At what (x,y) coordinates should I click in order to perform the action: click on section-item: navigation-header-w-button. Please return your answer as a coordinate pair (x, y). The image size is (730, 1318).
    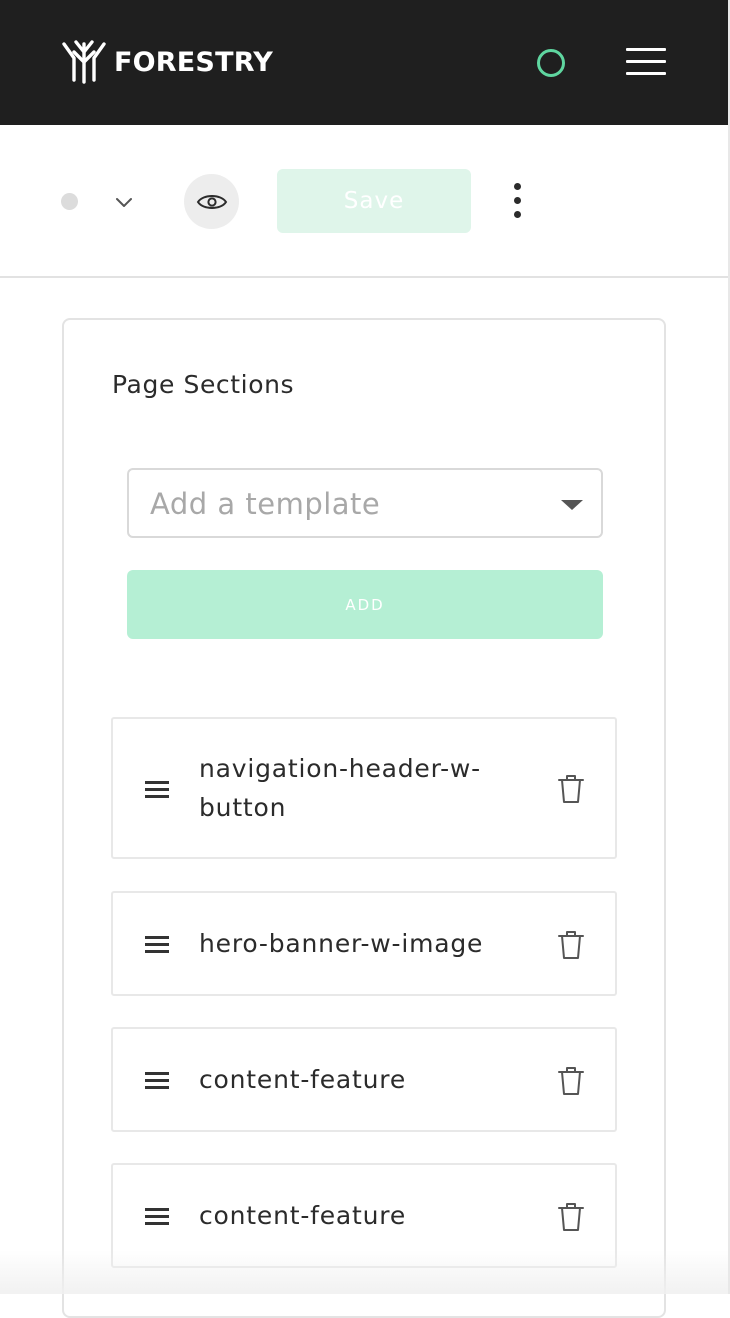
    Looking at the image, I should click on (364, 788).